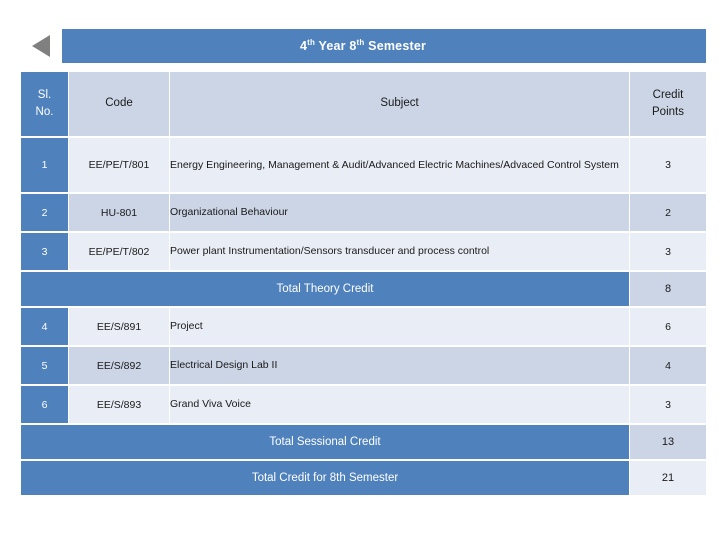  I want to click on page-title: 4th Year 8th Semester, so click(363, 45).